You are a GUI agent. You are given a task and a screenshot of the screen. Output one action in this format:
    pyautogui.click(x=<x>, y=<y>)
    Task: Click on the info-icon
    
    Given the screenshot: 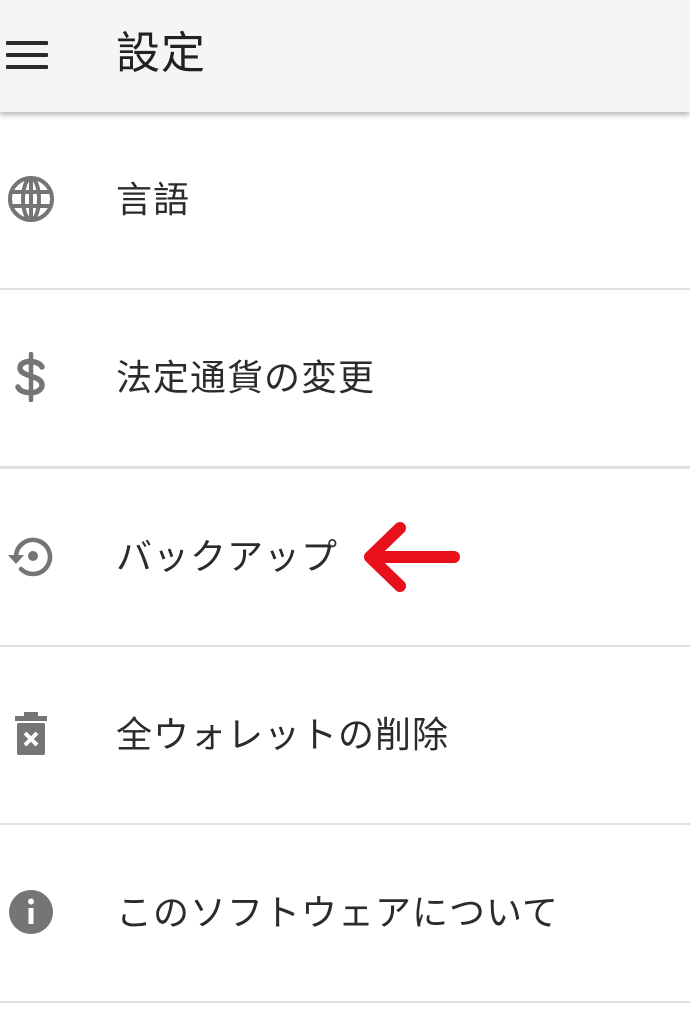 What is the action you would take?
    pyautogui.click(x=31, y=912)
    